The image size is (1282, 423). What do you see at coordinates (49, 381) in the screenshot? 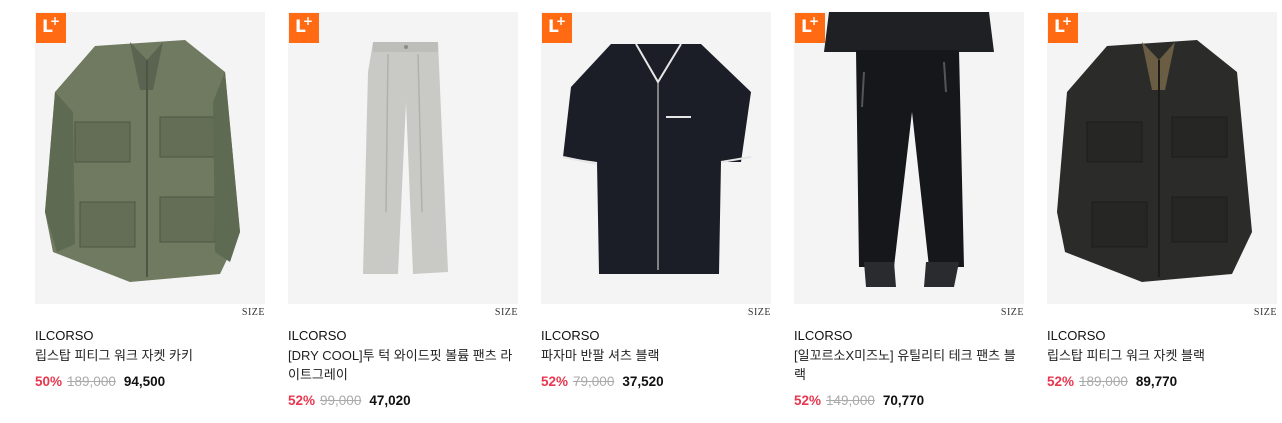
I see `discount-rate: 50%` at bounding box center [49, 381].